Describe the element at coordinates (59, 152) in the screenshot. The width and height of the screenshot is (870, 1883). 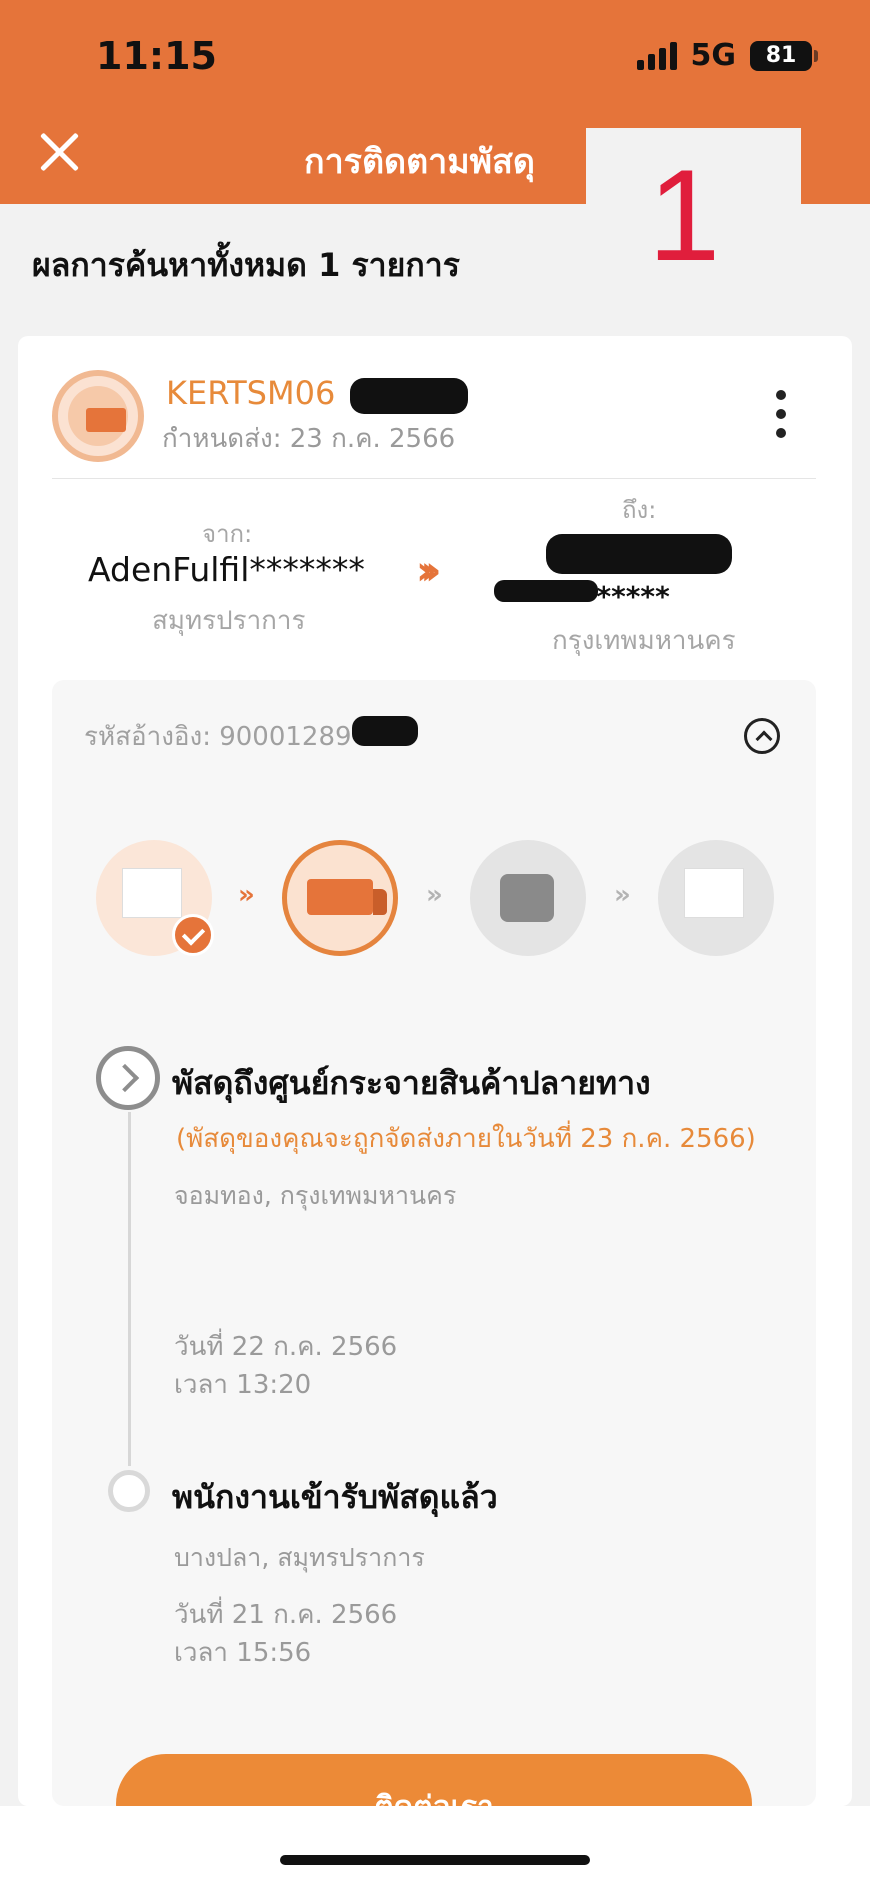
I see `close-icon` at that location.